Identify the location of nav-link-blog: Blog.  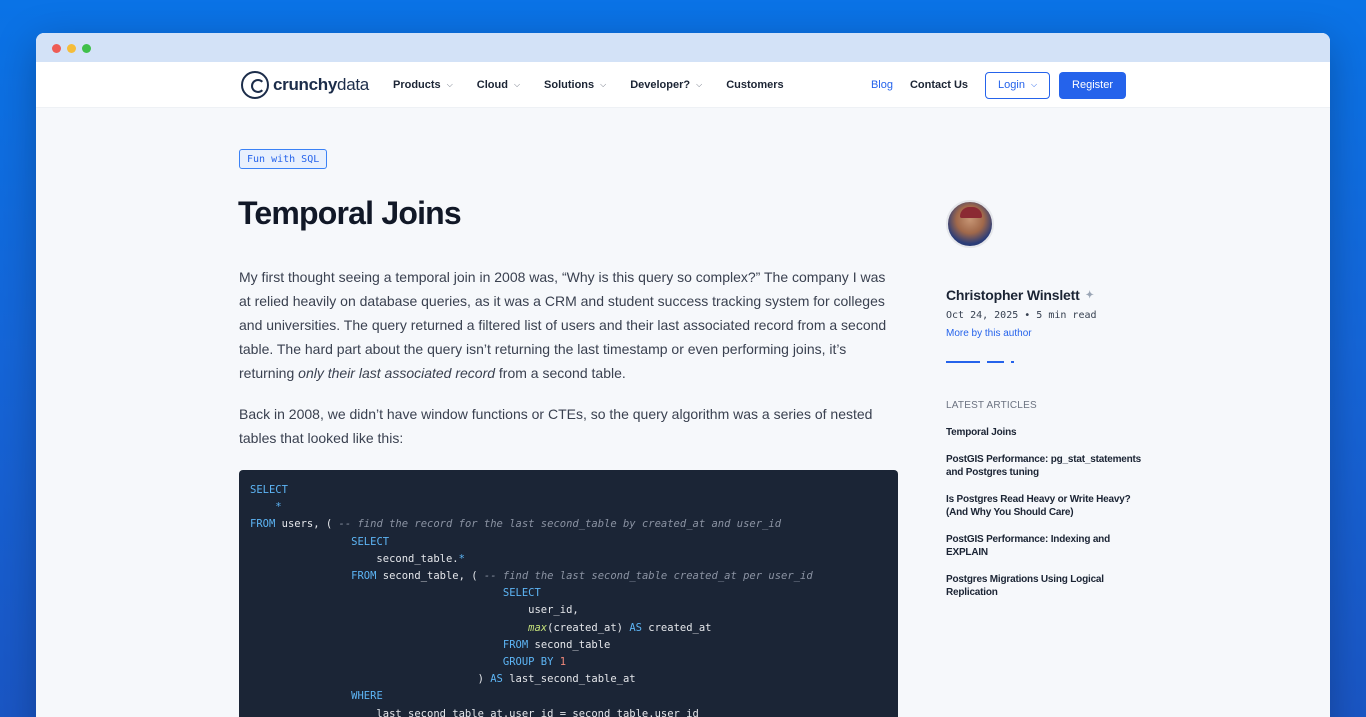
(882, 85).